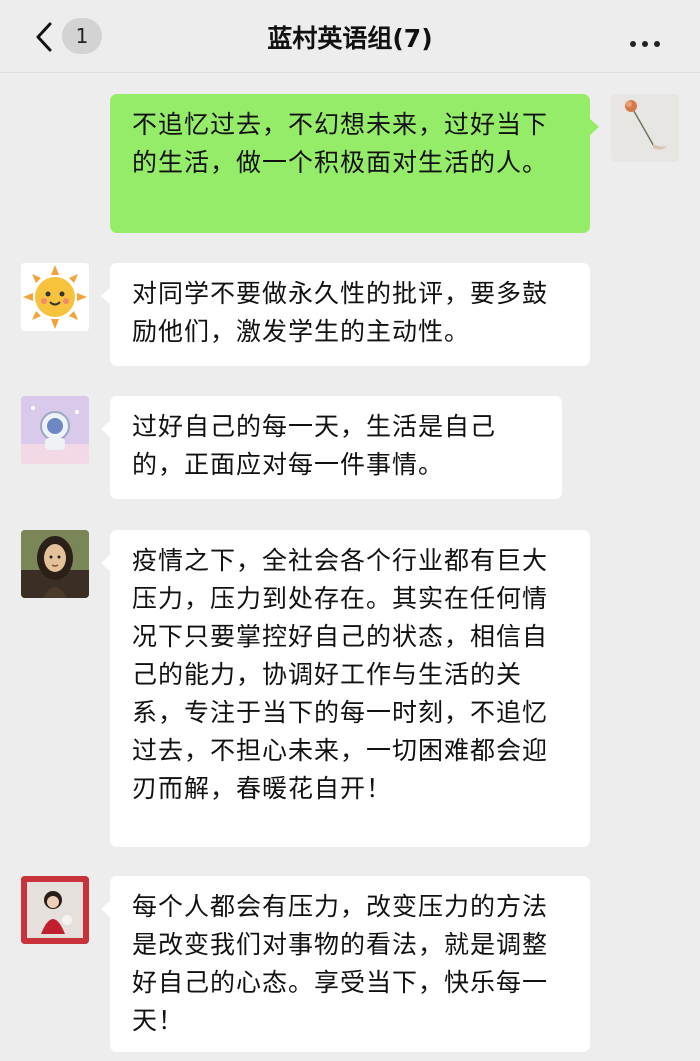 The width and height of the screenshot is (700, 1061). I want to click on chat-title: 蓝村英语组(7), so click(350, 38).